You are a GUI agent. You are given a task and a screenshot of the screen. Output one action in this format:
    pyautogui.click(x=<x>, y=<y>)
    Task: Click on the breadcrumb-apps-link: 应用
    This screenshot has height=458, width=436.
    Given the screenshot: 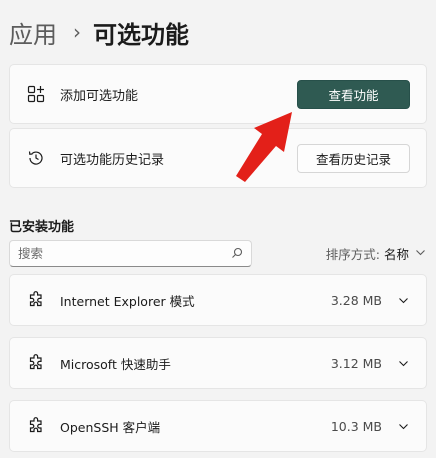 What is the action you would take?
    pyautogui.click(x=33, y=32)
    